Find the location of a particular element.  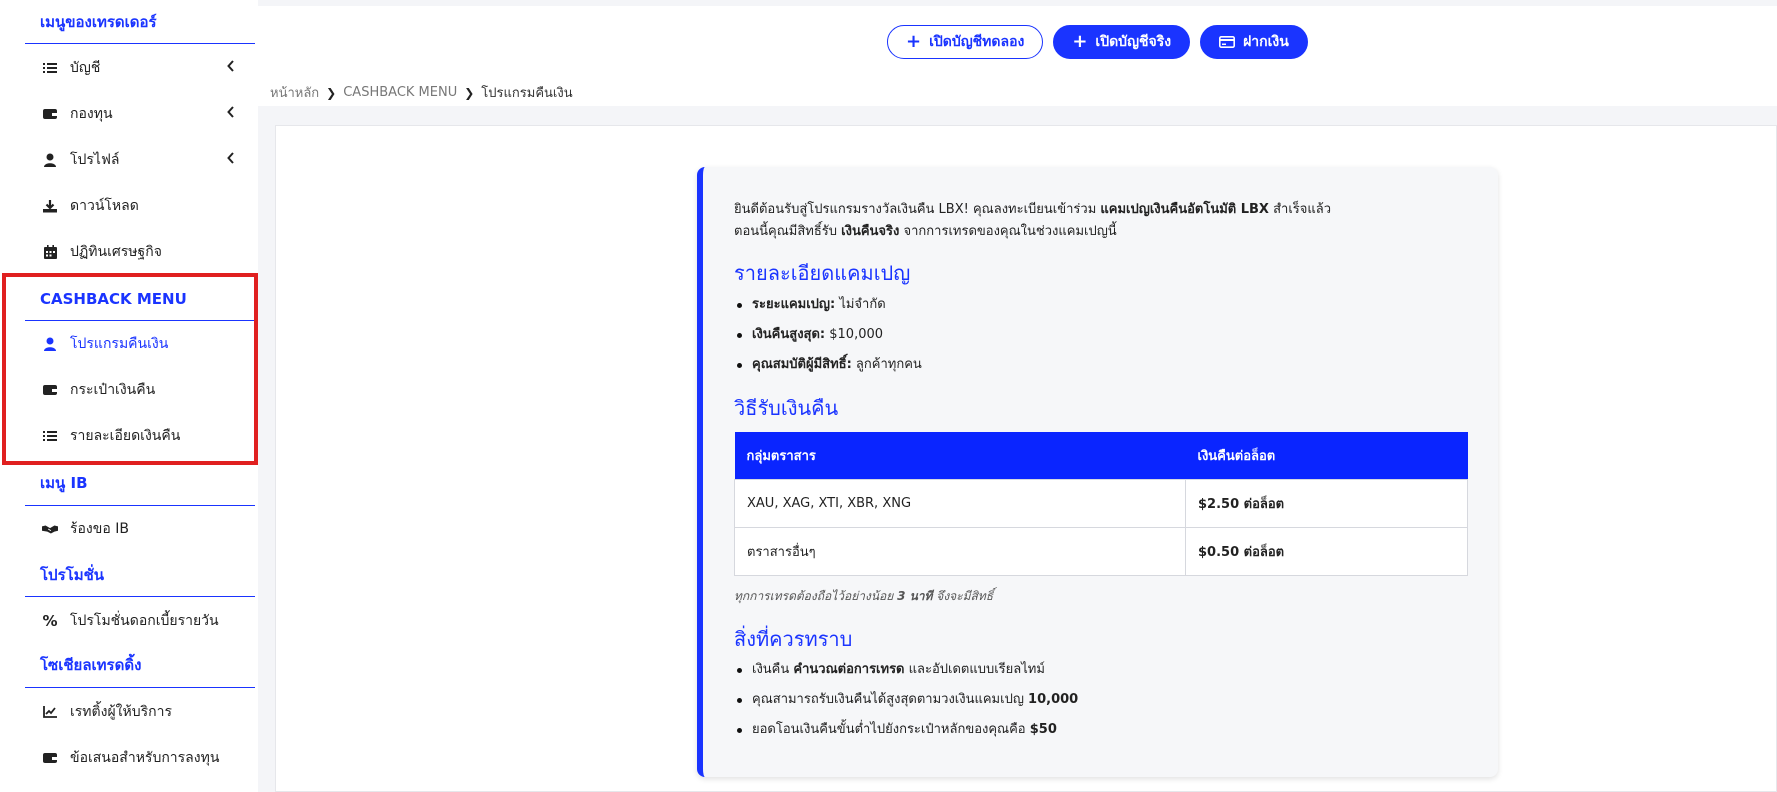

promo-menu-title: โปรโมชั่น is located at coordinates (140, 575).